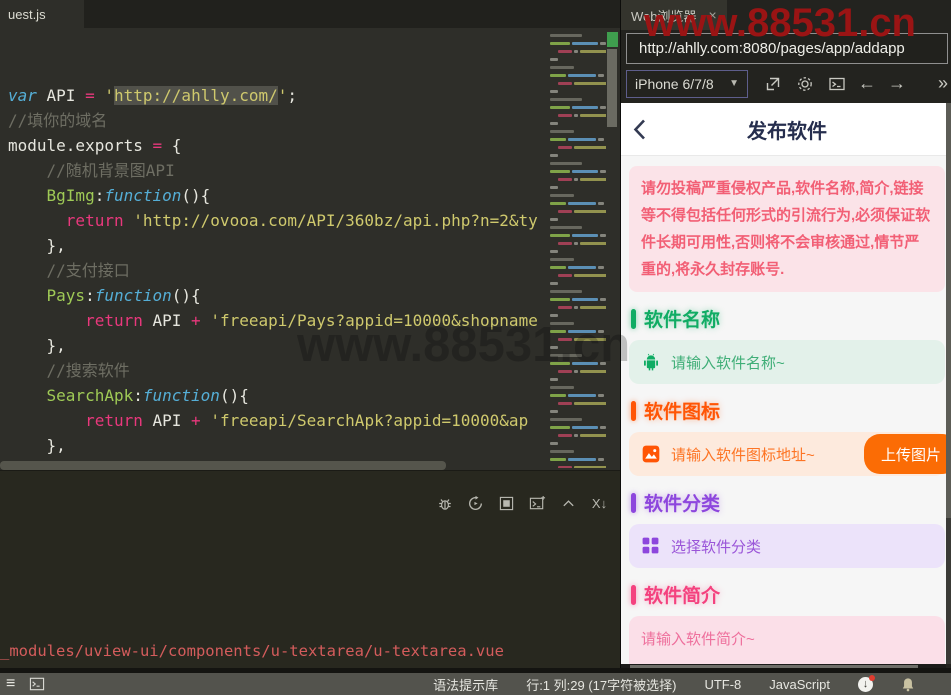 This screenshot has width=951, height=695. What do you see at coordinates (601, 684) in the screenshot?
I see `cursor-position-status: 行:1 列:29 (17字符被选择)` at bounding box center [601, 684].